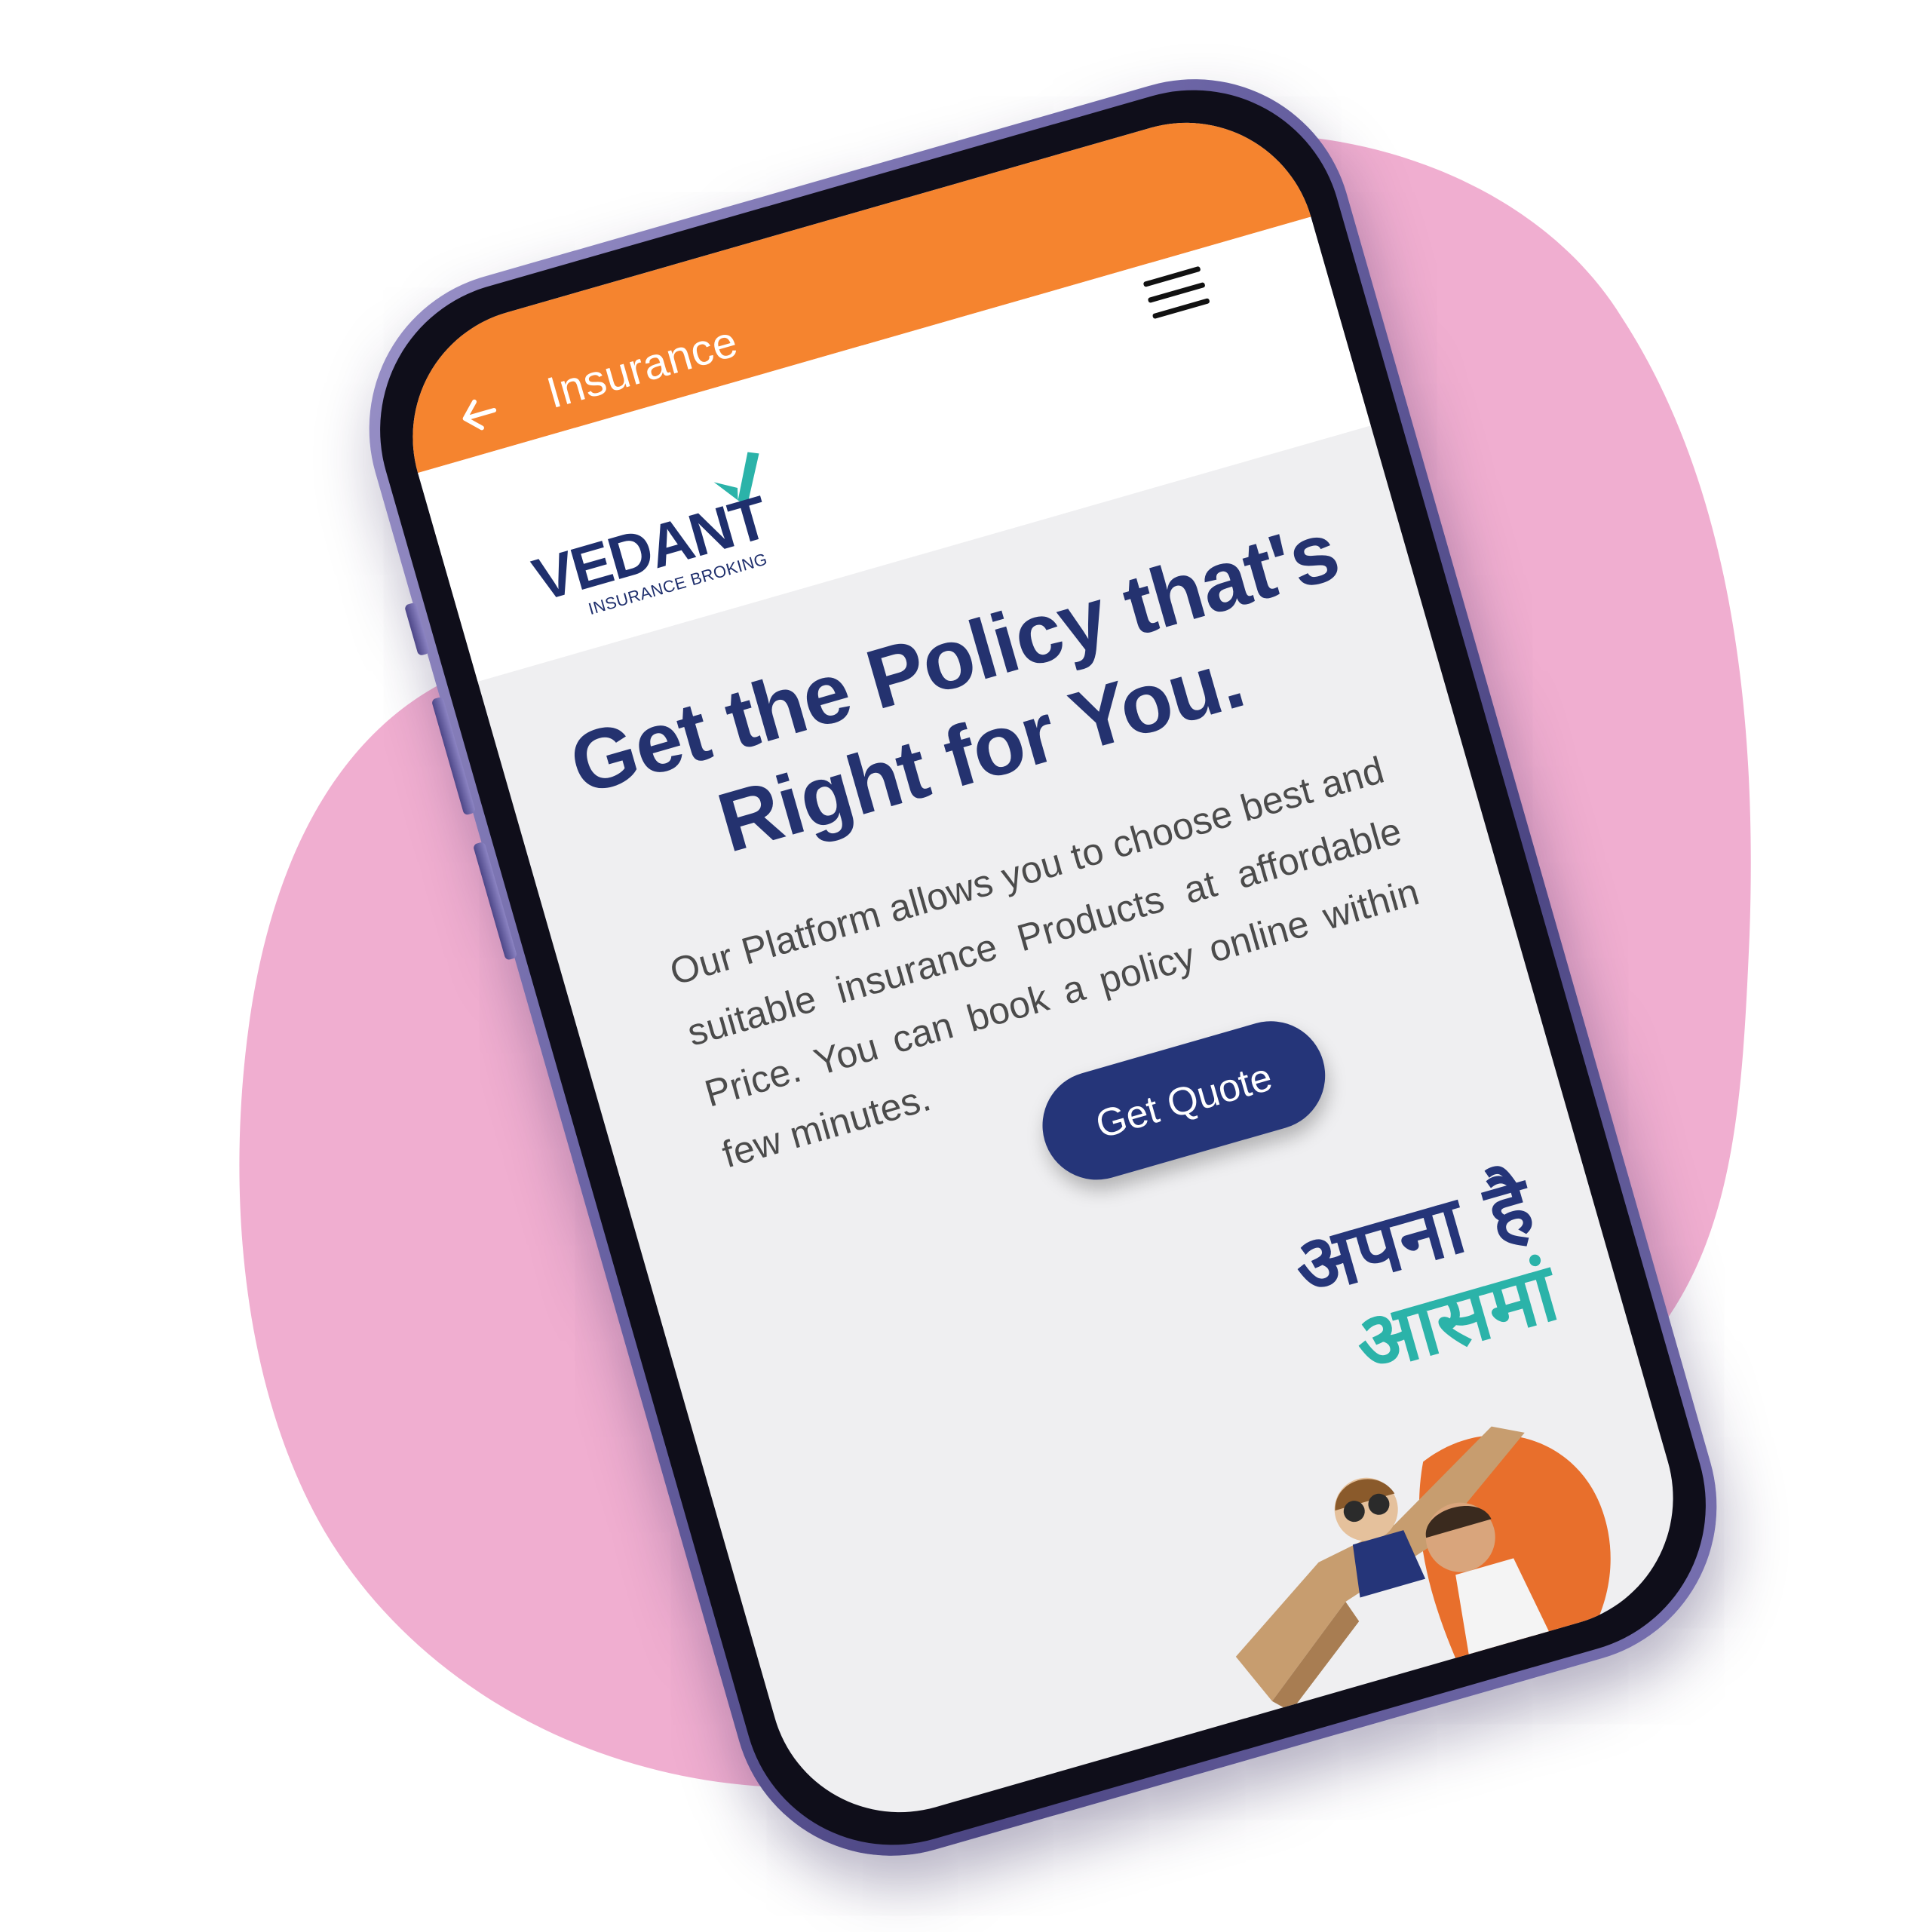 The image size is (1929, 1932). Describe the element at coordinates (650, 541) in the screenshot. I see `vedant-logo: VEDANT INSURANCE BROKING` at that location.